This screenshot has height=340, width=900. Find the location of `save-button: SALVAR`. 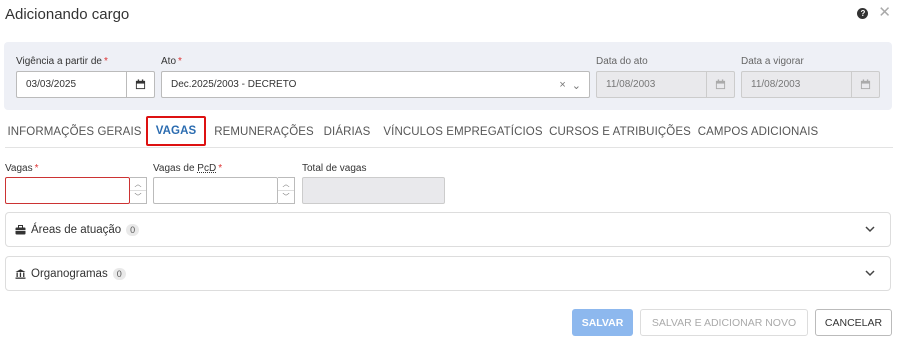

save-button: SALVAR is located at coordinates (602, 322).